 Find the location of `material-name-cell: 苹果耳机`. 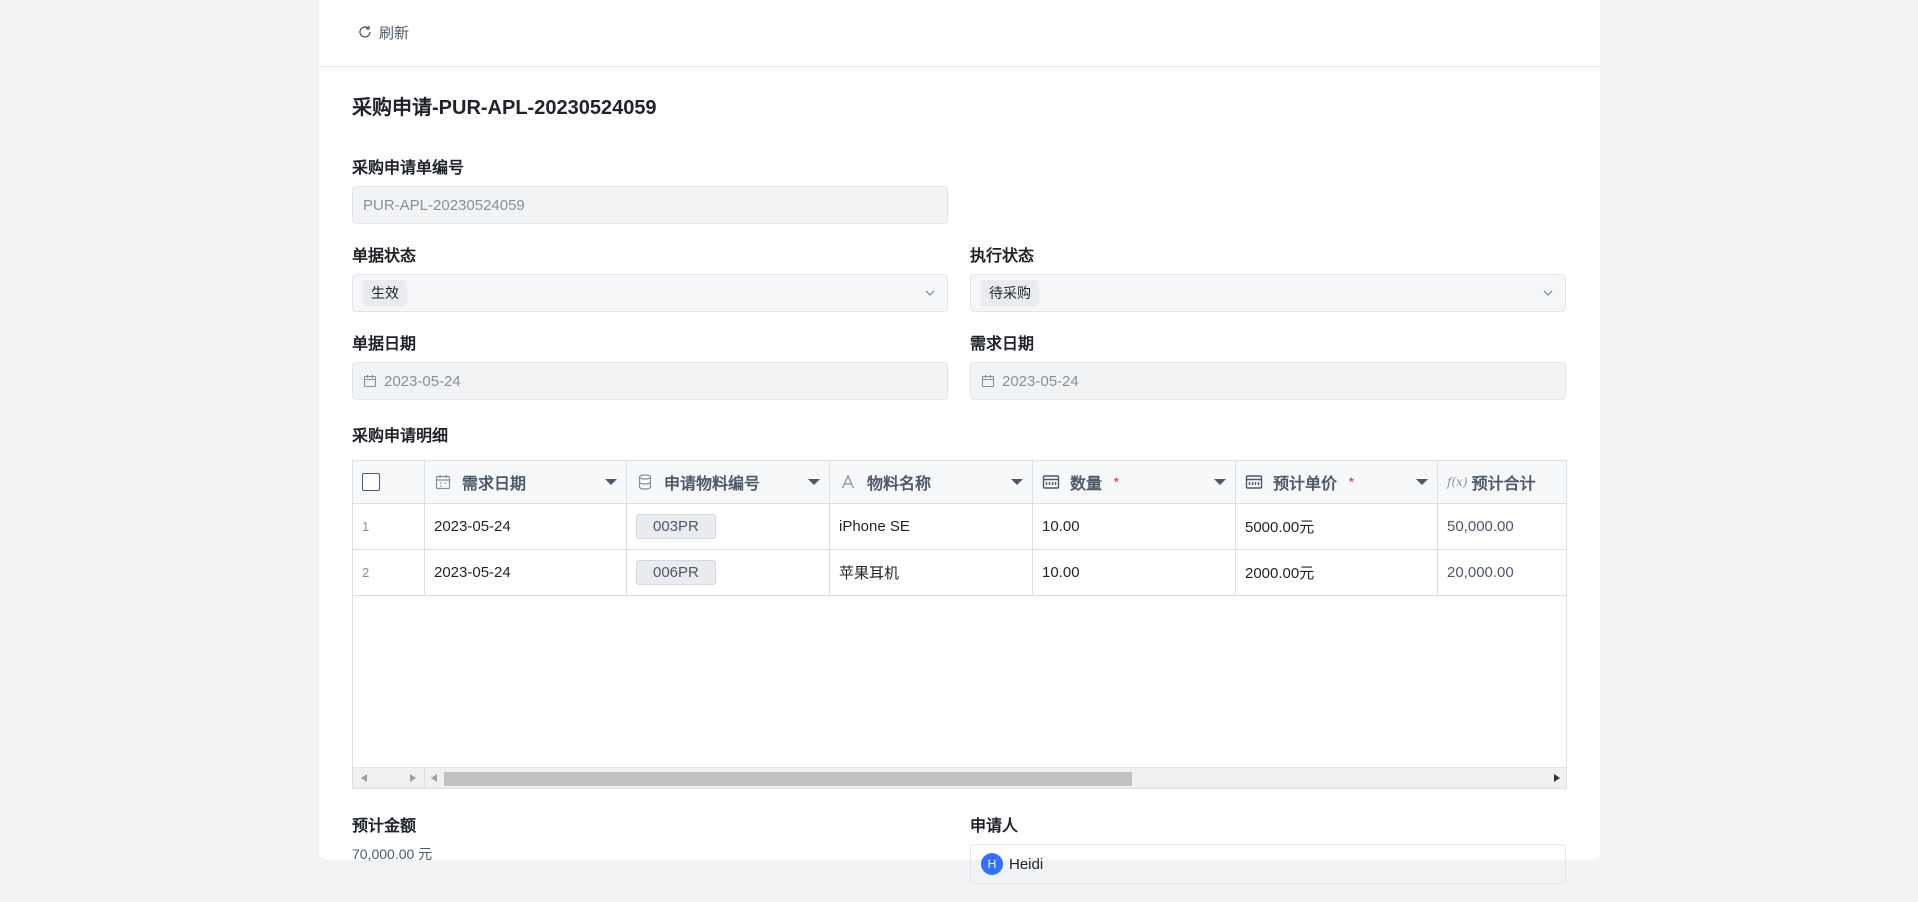

material-name-cell: 苹果耳机 is located at coordinates (931, 572).